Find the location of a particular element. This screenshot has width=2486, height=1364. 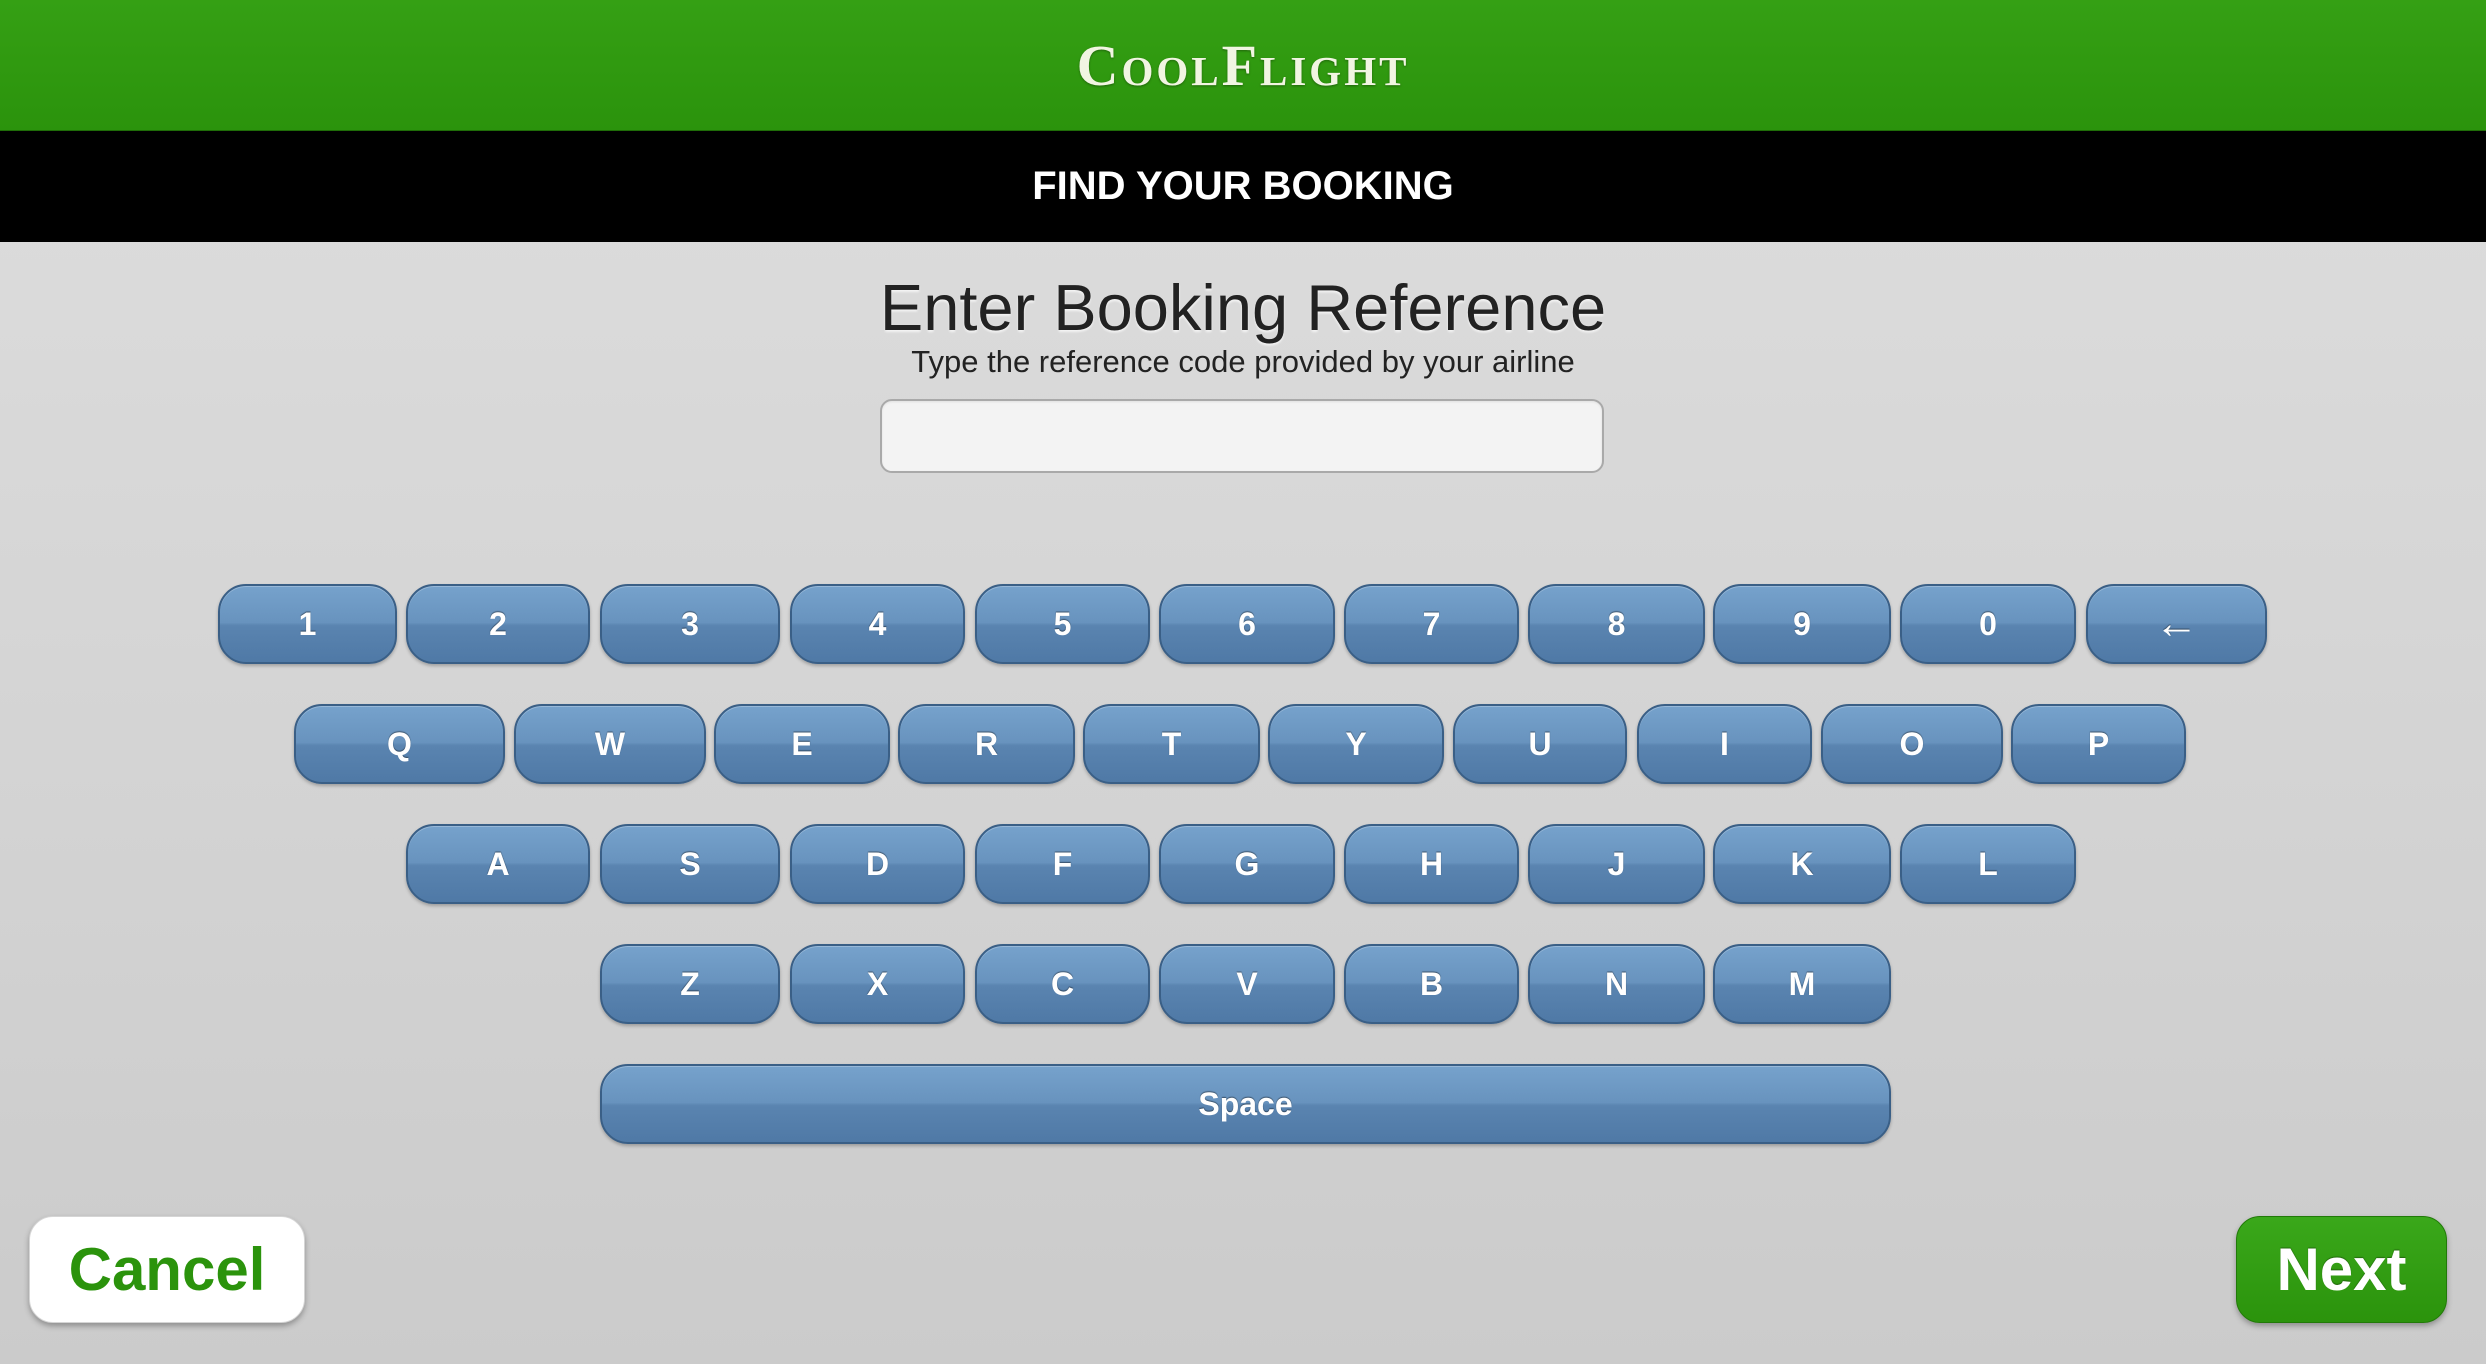

key-l: L is located at coordinates (1988, 864).